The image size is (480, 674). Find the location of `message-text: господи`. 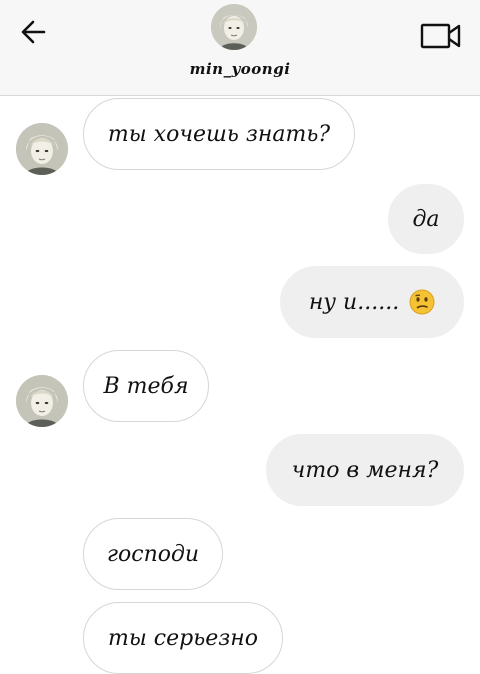

message-text: господи is located at coordinates (153, 554).